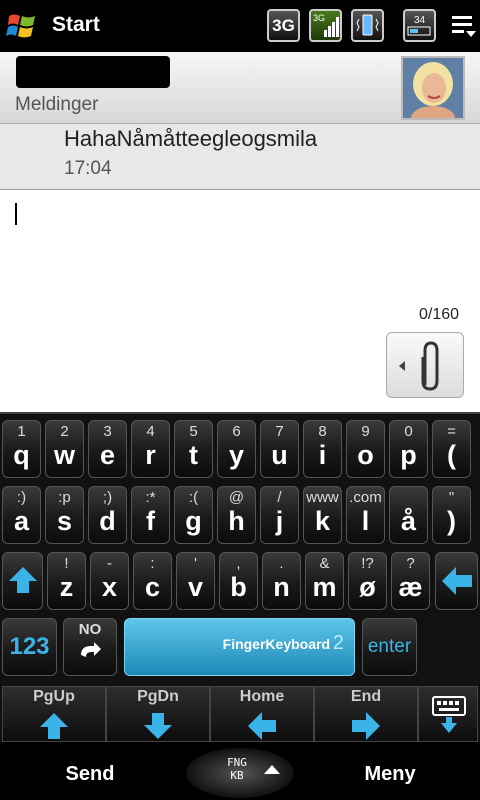 The width and height of the screenshot is (480, 800). What do you see at coordinates (236, 455) in the screenshot?
I see `key-primary-label: y` at bounding box center [236, 455].